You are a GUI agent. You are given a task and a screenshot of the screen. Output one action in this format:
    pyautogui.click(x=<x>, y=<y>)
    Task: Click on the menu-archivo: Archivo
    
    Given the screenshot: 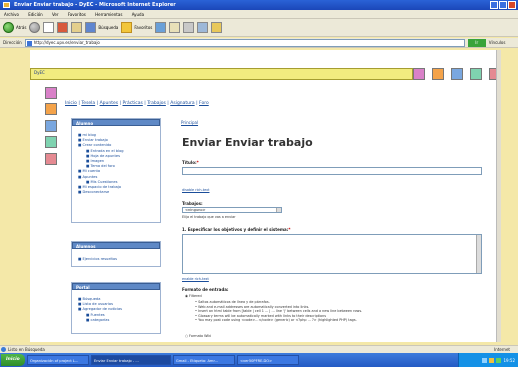 What is the action you would take?
    pyautogui.click(x=11, y=14)
    